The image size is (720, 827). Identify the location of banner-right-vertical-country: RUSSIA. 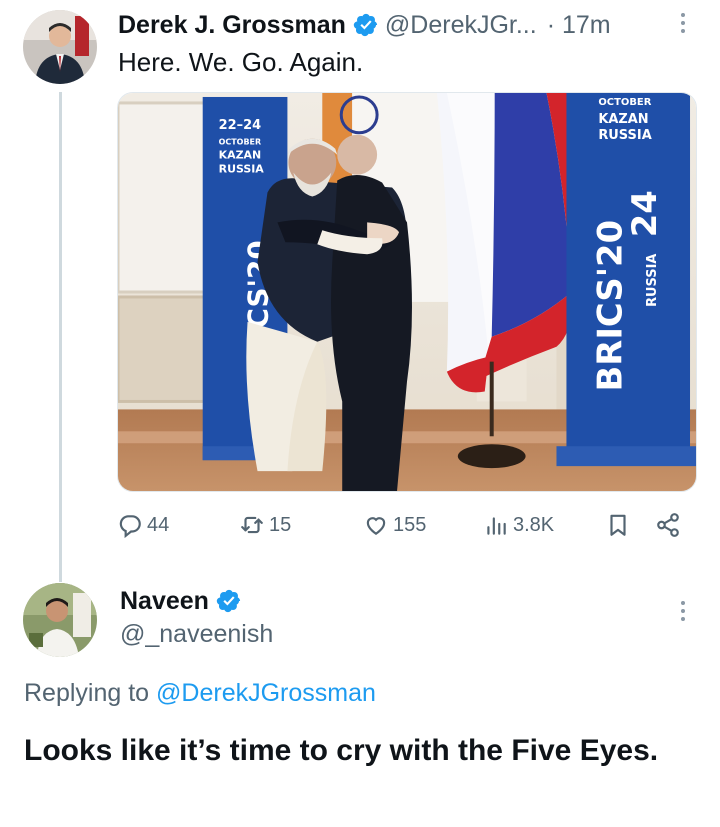
(652, 280).